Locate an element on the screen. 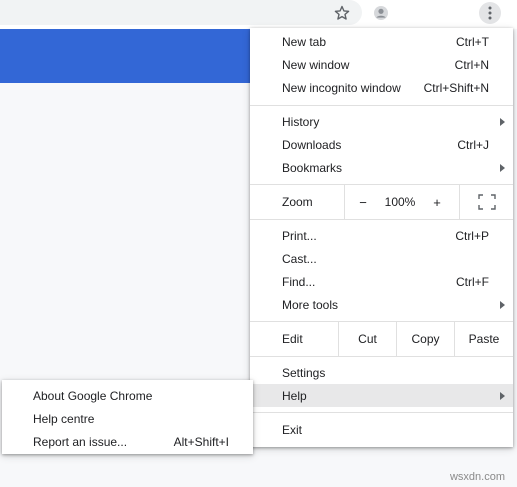 The image size is (517, 487). submenu-item-help-centre: Help centre is located at coordinates (127, 418).